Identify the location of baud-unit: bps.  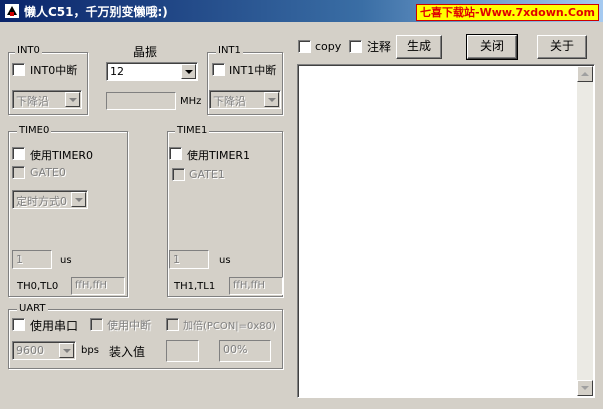
(90, 350).